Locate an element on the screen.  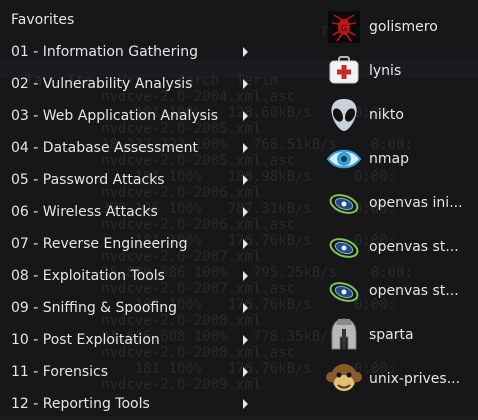
menu-item-label: 11 - Forensics is located at coordinates (59, 372).